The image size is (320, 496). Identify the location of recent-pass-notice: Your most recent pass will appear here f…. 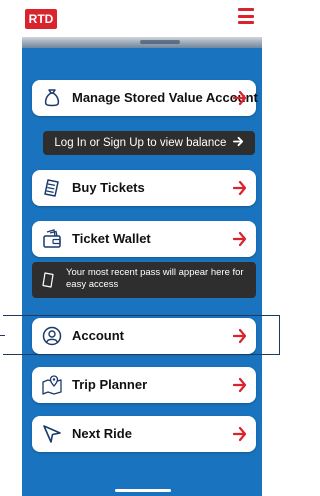
(144, 280).